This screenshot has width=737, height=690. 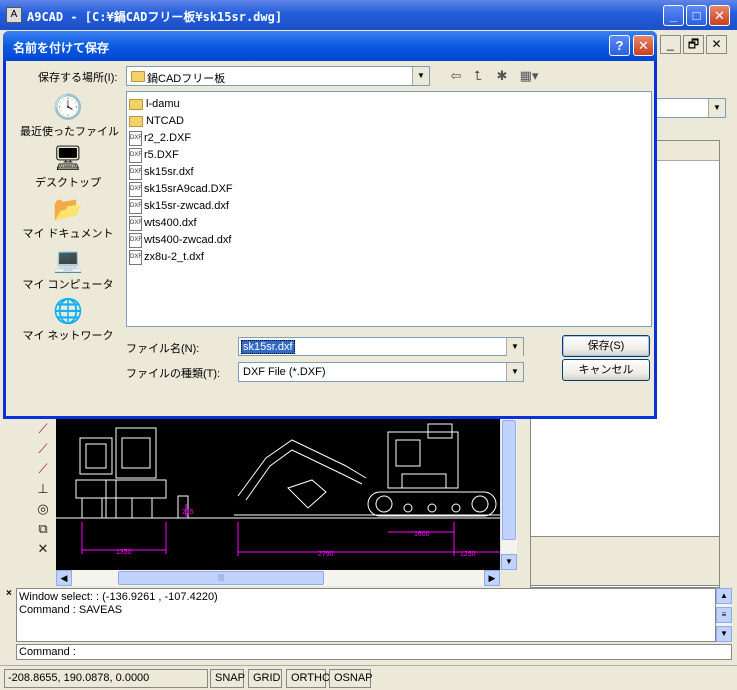 I want to click on circle-tool-icon: ◎, so click(x=43, y=509).